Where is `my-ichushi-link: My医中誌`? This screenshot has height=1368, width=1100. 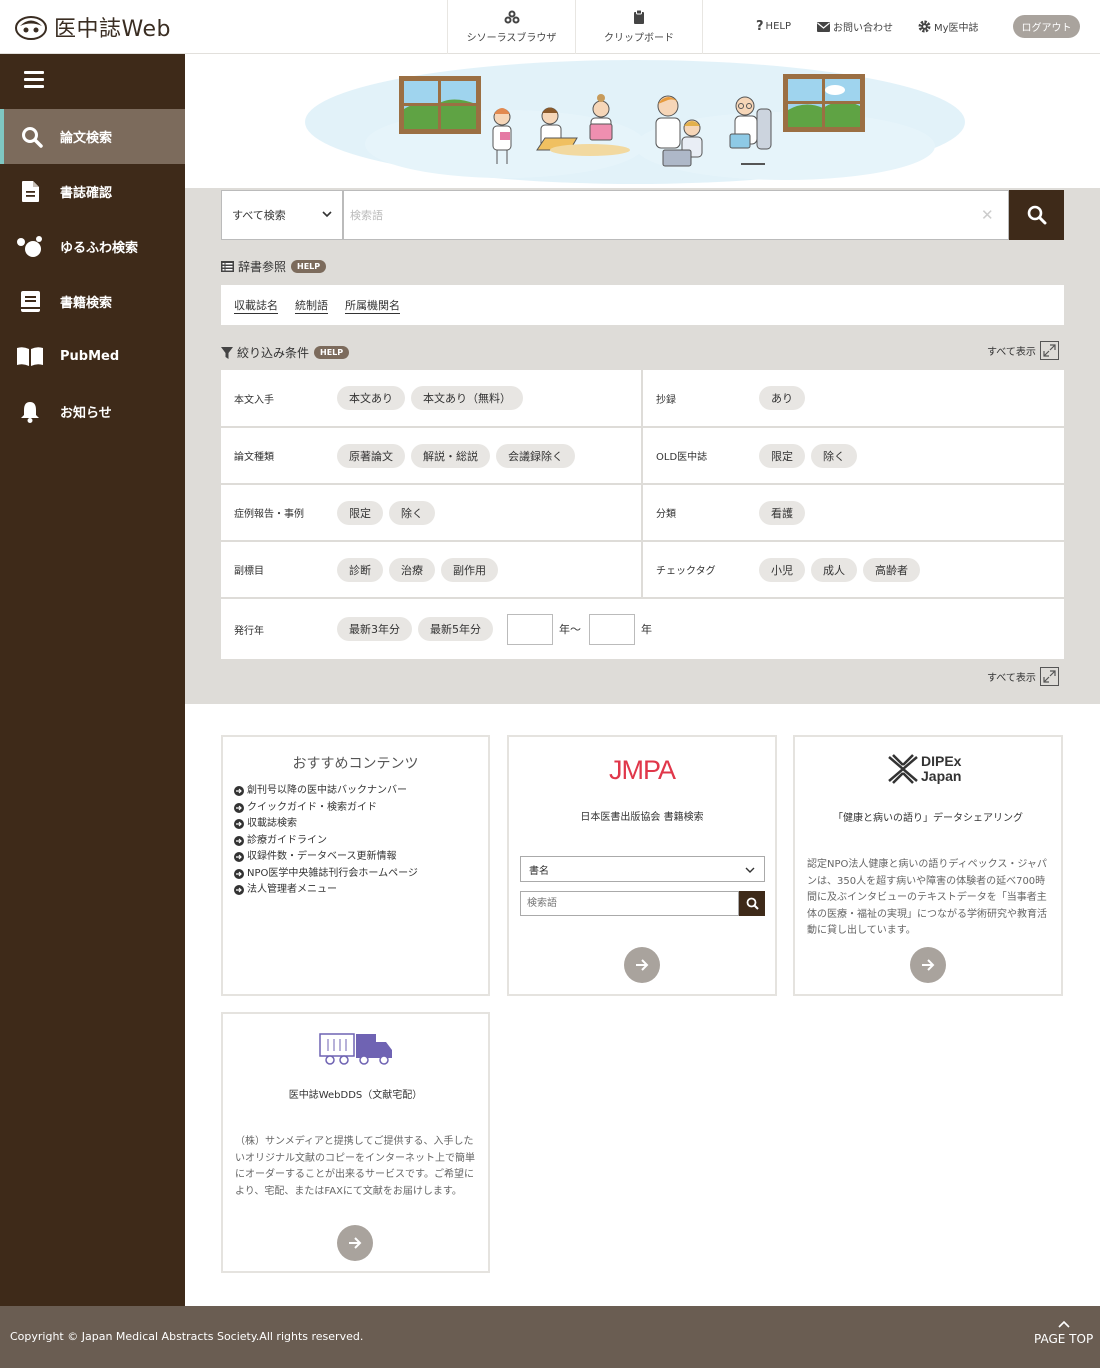 my-ichushi-link: My医中誌 is located at coordinates (948, 26).